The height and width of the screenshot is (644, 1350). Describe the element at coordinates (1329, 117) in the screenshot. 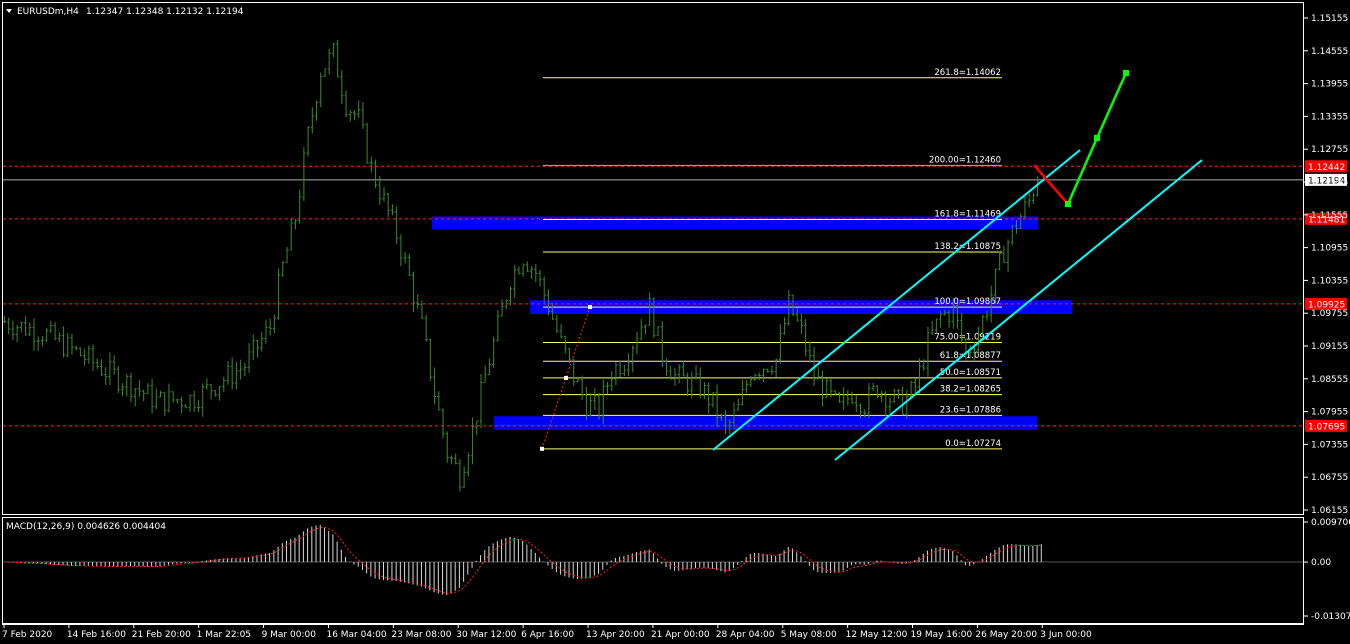

I see `price-tick-label: 1.13355` at that location.